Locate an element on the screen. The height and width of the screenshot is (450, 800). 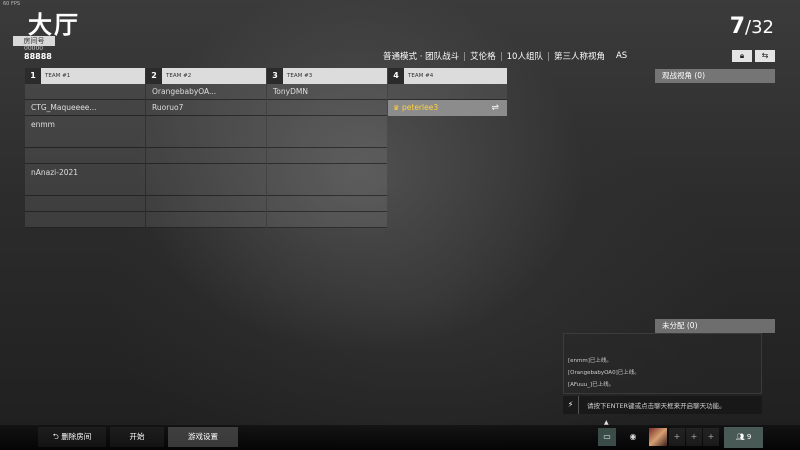
game-settings-button: 游戏设置 is located at coordinates (203, 437).